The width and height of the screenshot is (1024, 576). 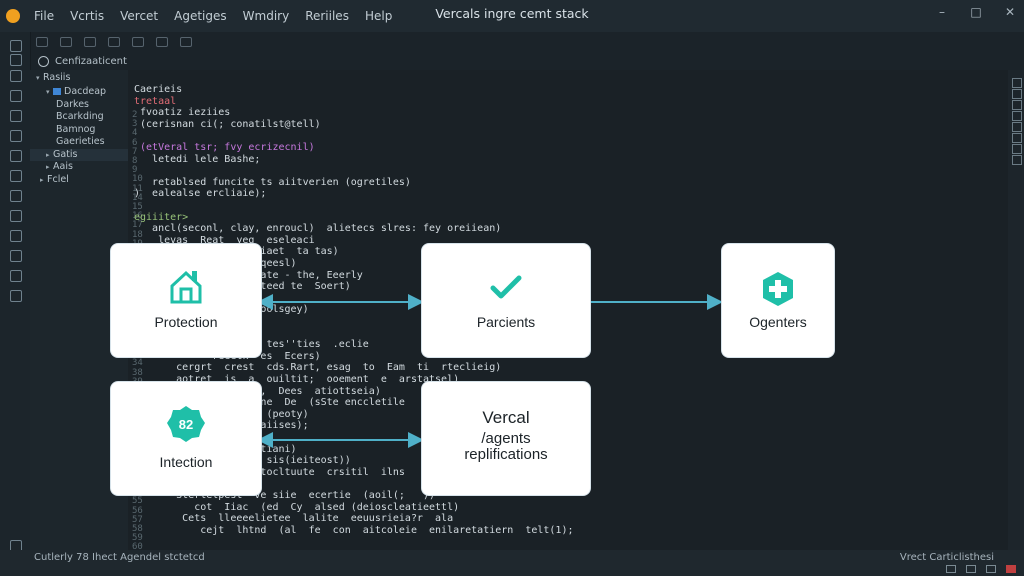 I want to click on card-label: Ogenters, so click(x=778, y=322).